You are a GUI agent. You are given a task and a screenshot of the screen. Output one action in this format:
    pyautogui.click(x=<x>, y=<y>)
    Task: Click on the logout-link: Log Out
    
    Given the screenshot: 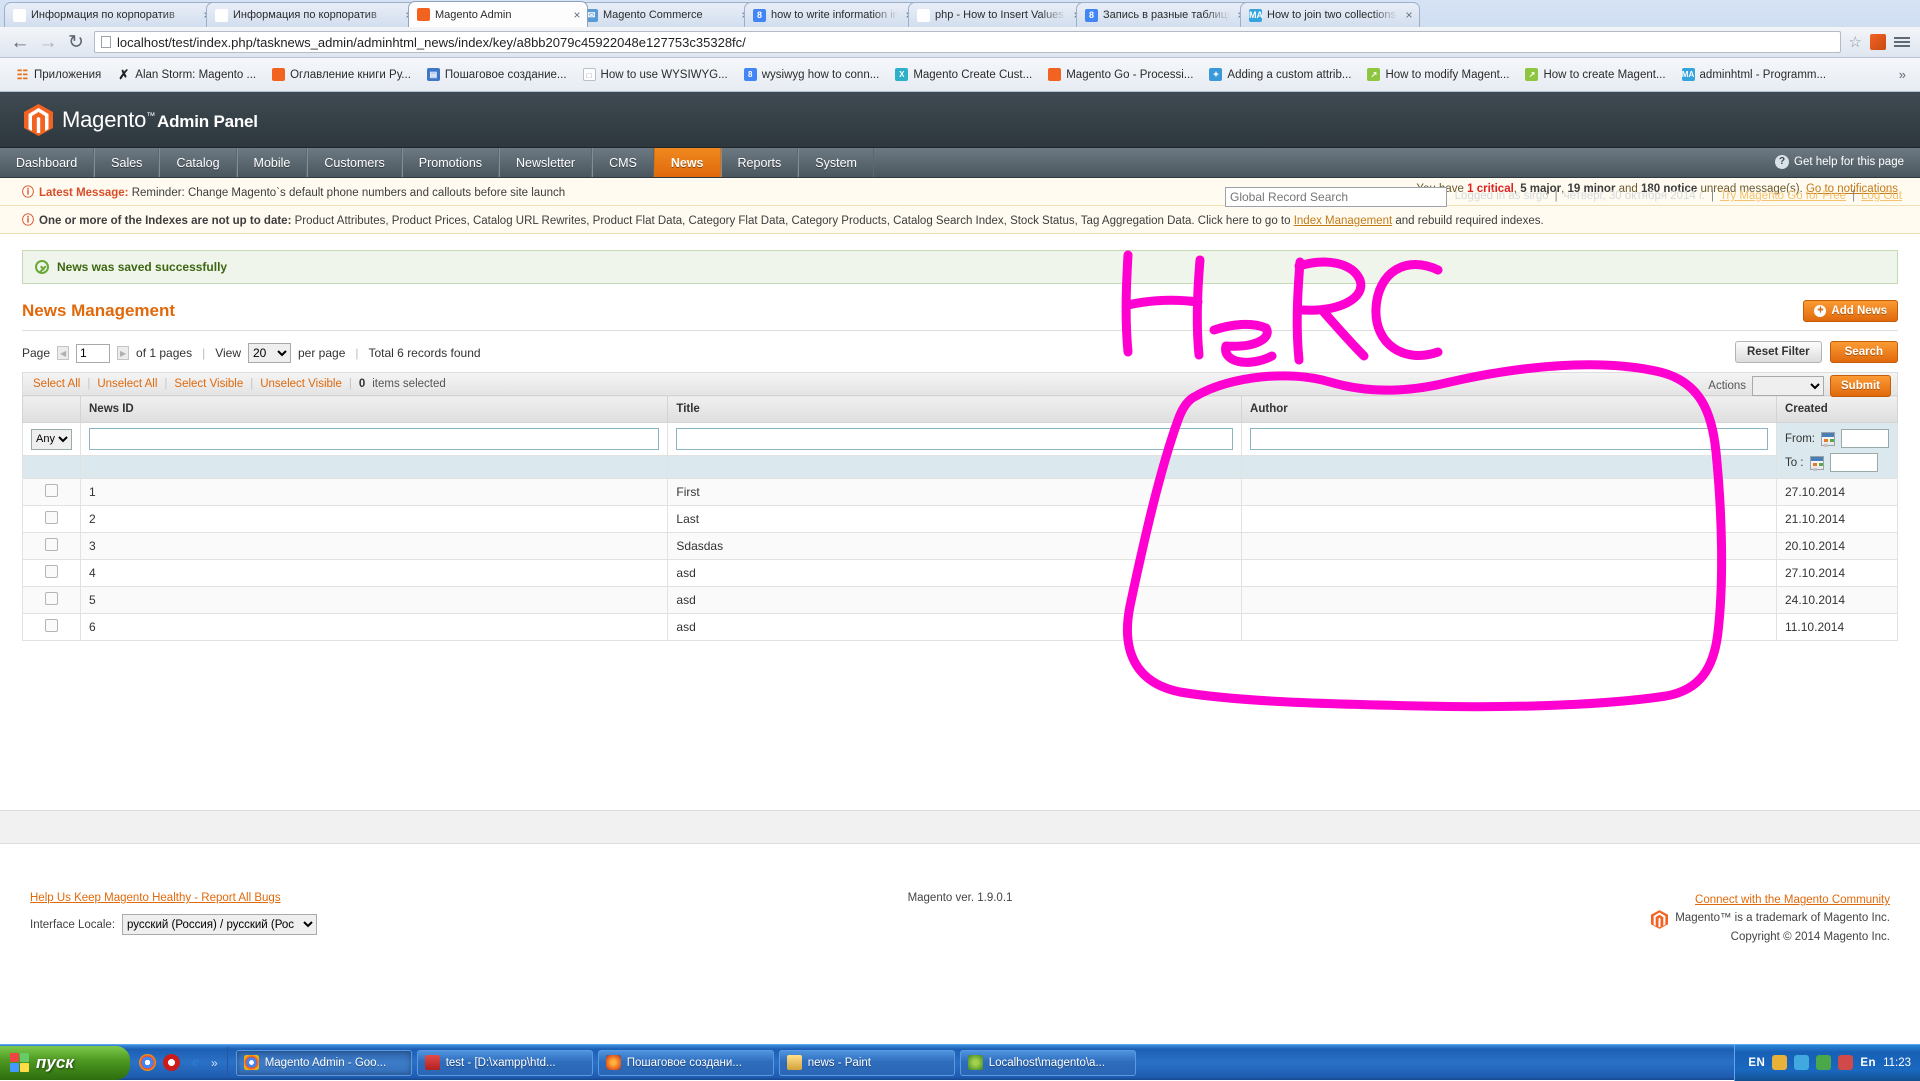 What is the action you would take?
    pyautogui.click(x=1881, y=196)
    